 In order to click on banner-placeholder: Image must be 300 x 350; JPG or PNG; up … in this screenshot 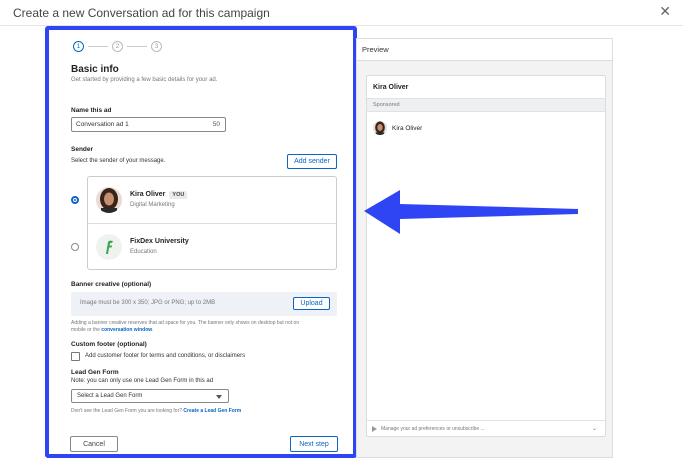, I will do `click(148, 303)`.